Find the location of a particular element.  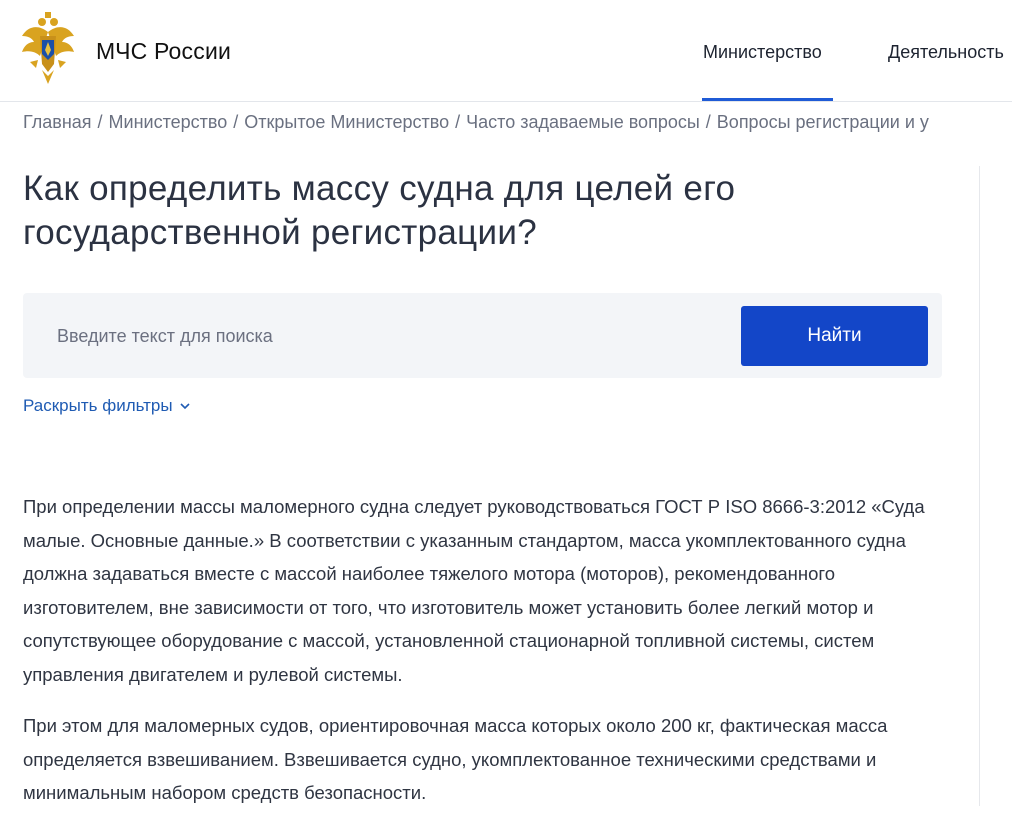

search-panel: Найти is located at coordinates (482, 335).